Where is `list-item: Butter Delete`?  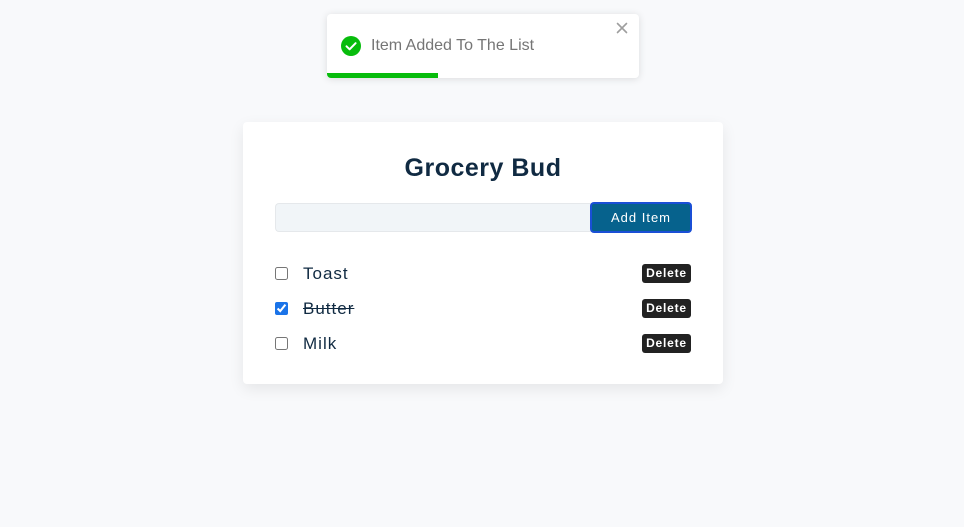
list-item: Butter Delete is located at coordinates (483, 309).